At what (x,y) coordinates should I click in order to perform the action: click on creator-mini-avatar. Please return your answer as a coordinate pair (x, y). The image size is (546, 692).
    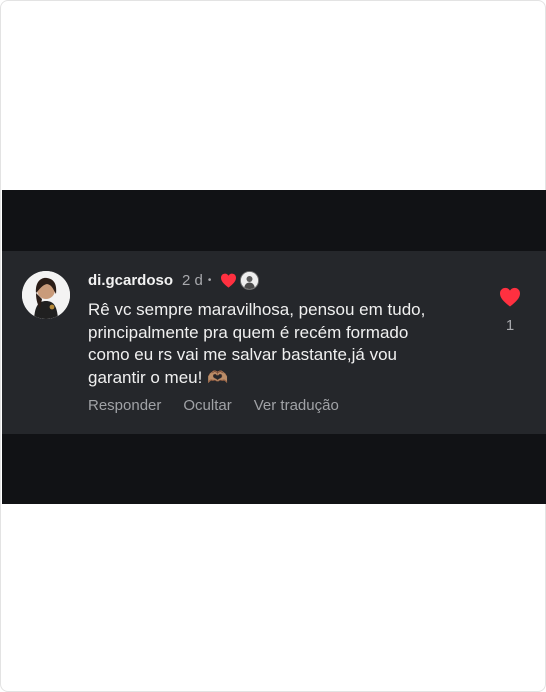
    Looking at the image, I should click on (250, 280).